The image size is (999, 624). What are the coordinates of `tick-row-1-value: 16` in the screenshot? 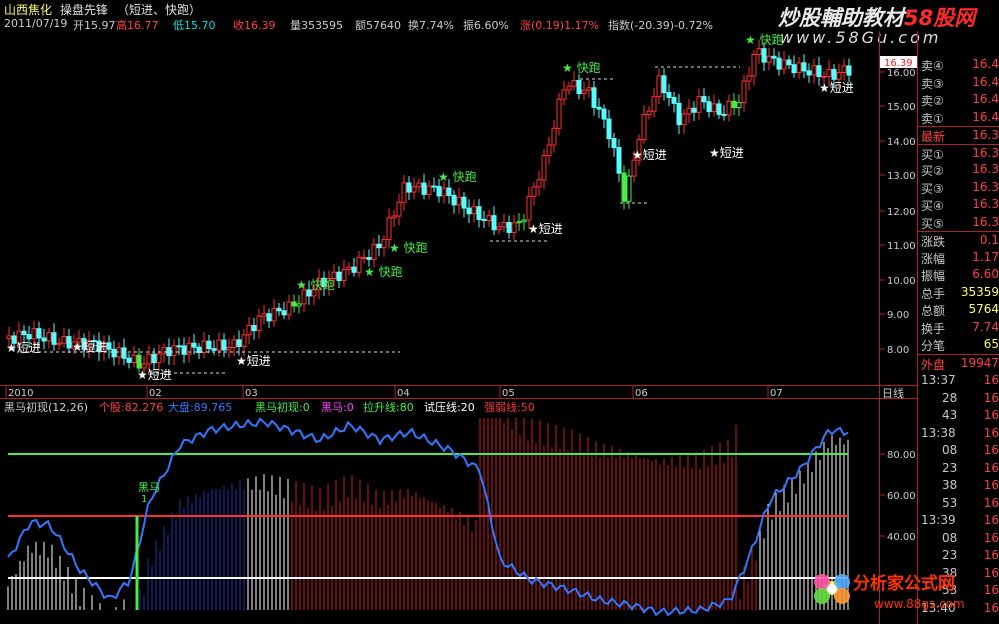 It's located at (991, 397).